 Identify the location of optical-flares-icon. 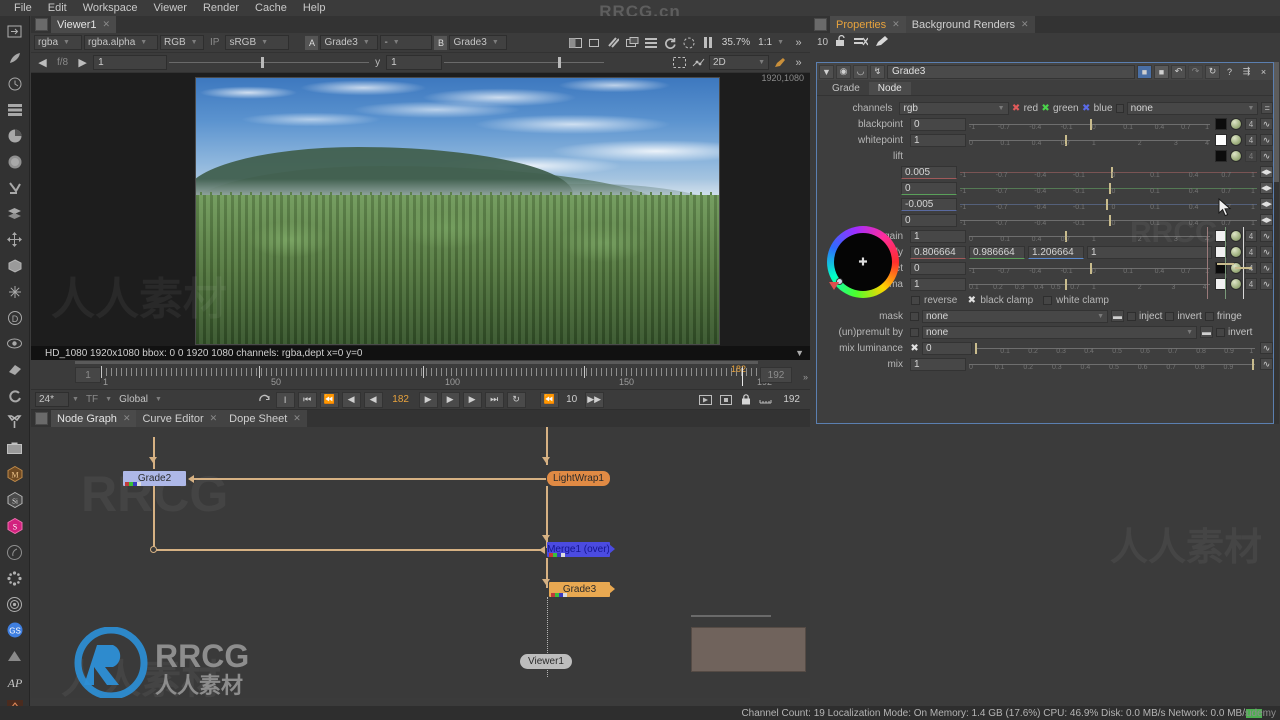
(15, 578).